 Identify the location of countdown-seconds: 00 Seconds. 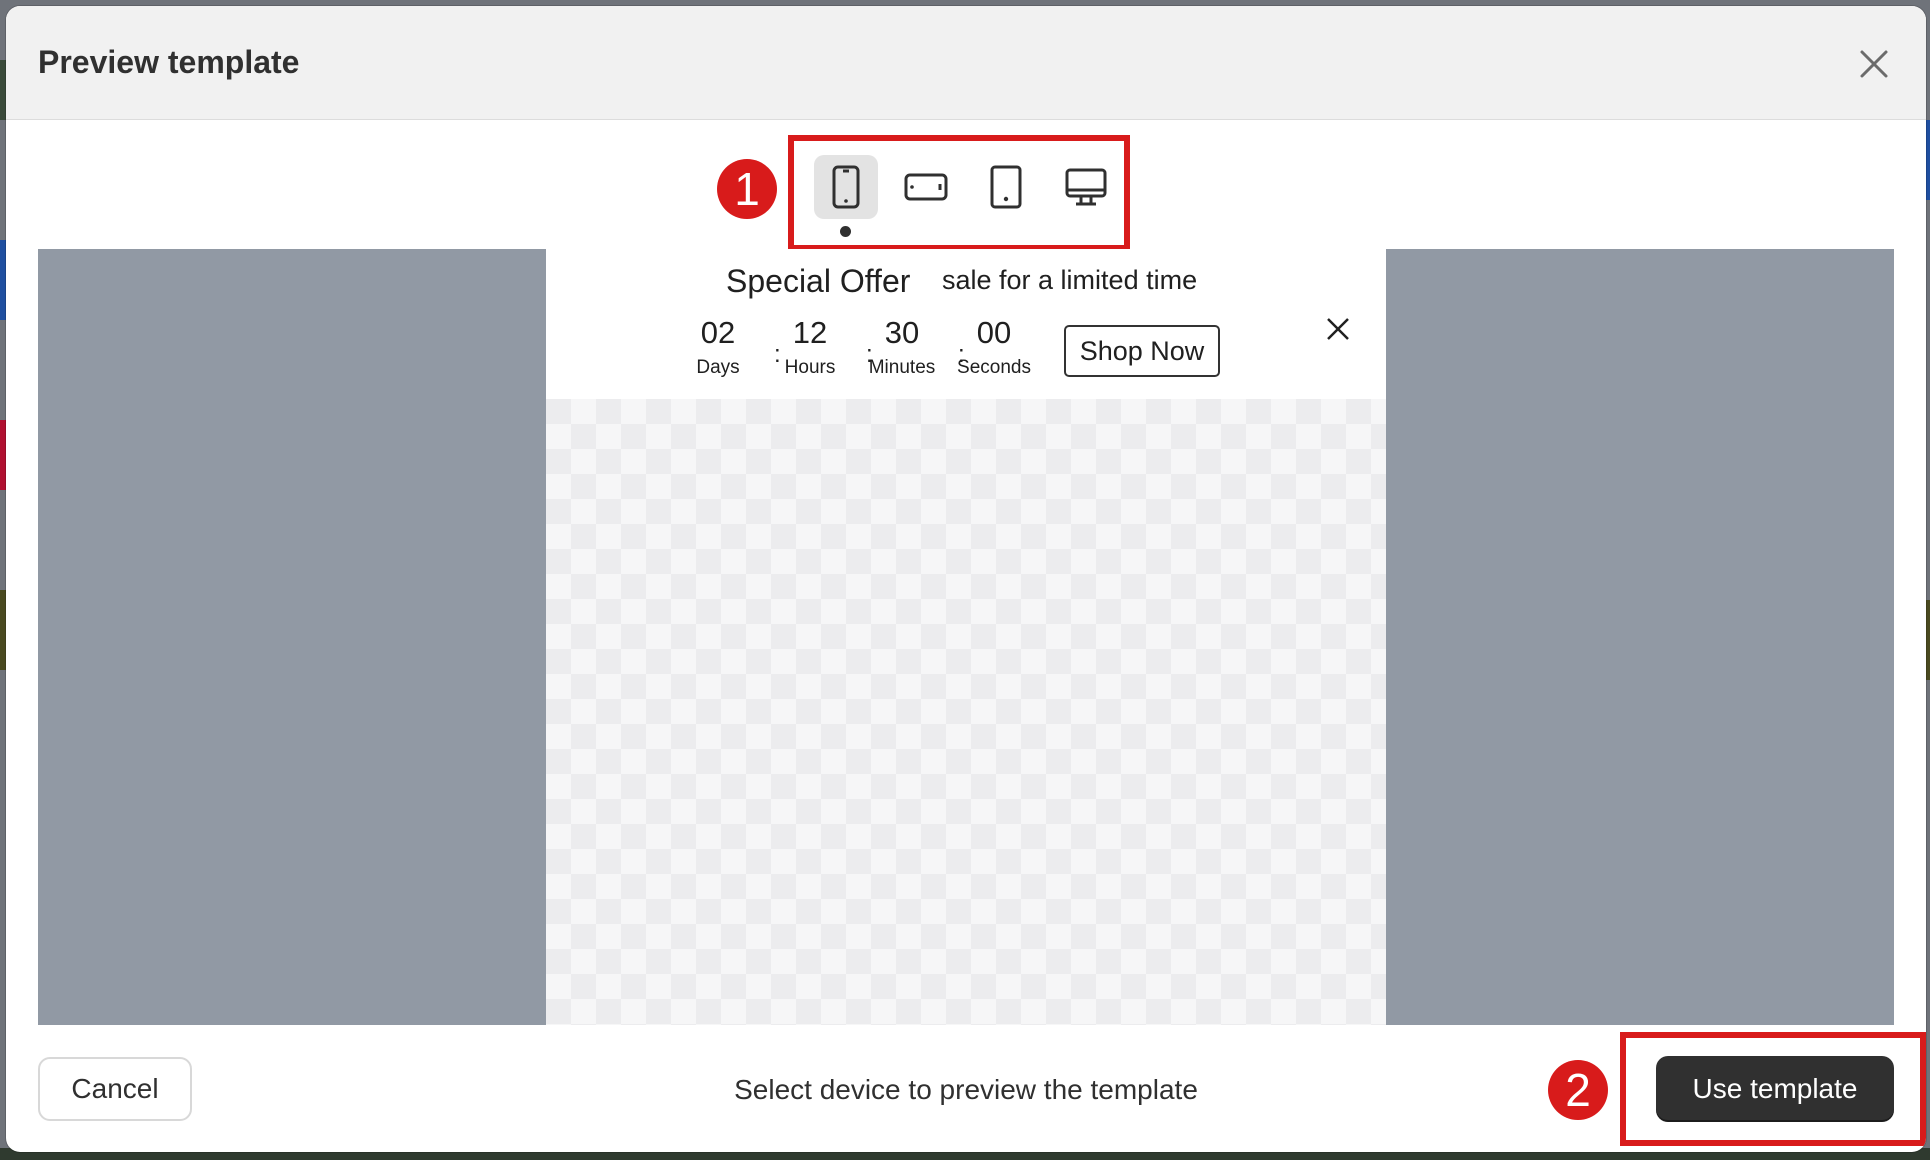
(994, 347).